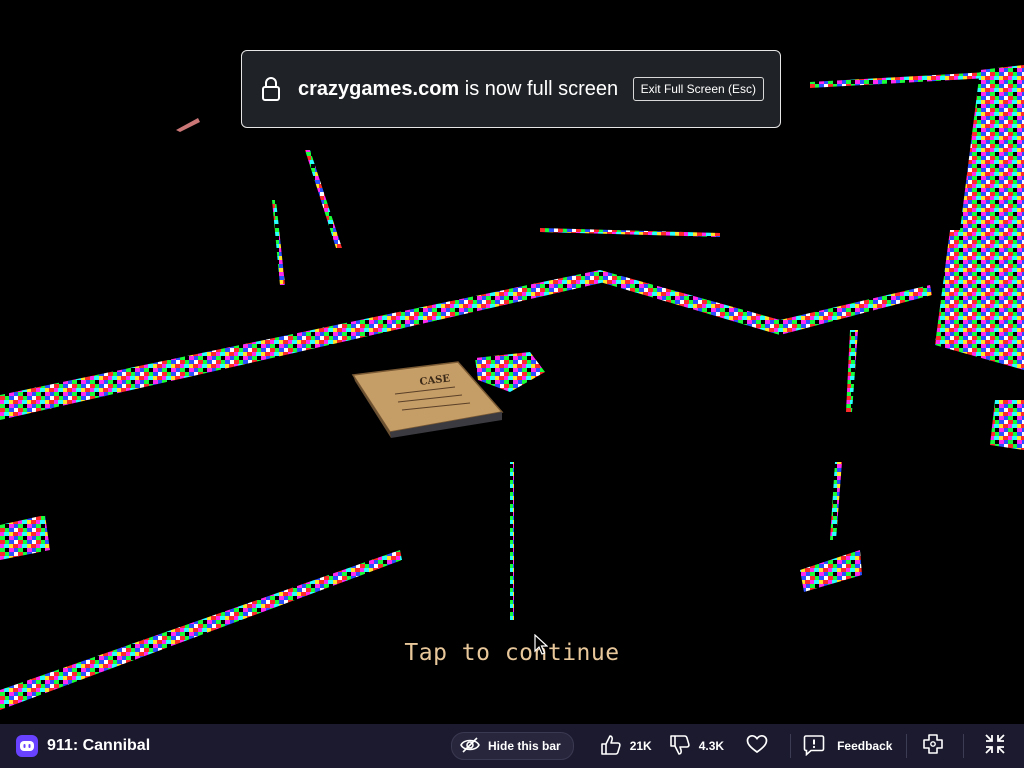  I want to click on exit-fullscreen-toggle, so click(995, 746).